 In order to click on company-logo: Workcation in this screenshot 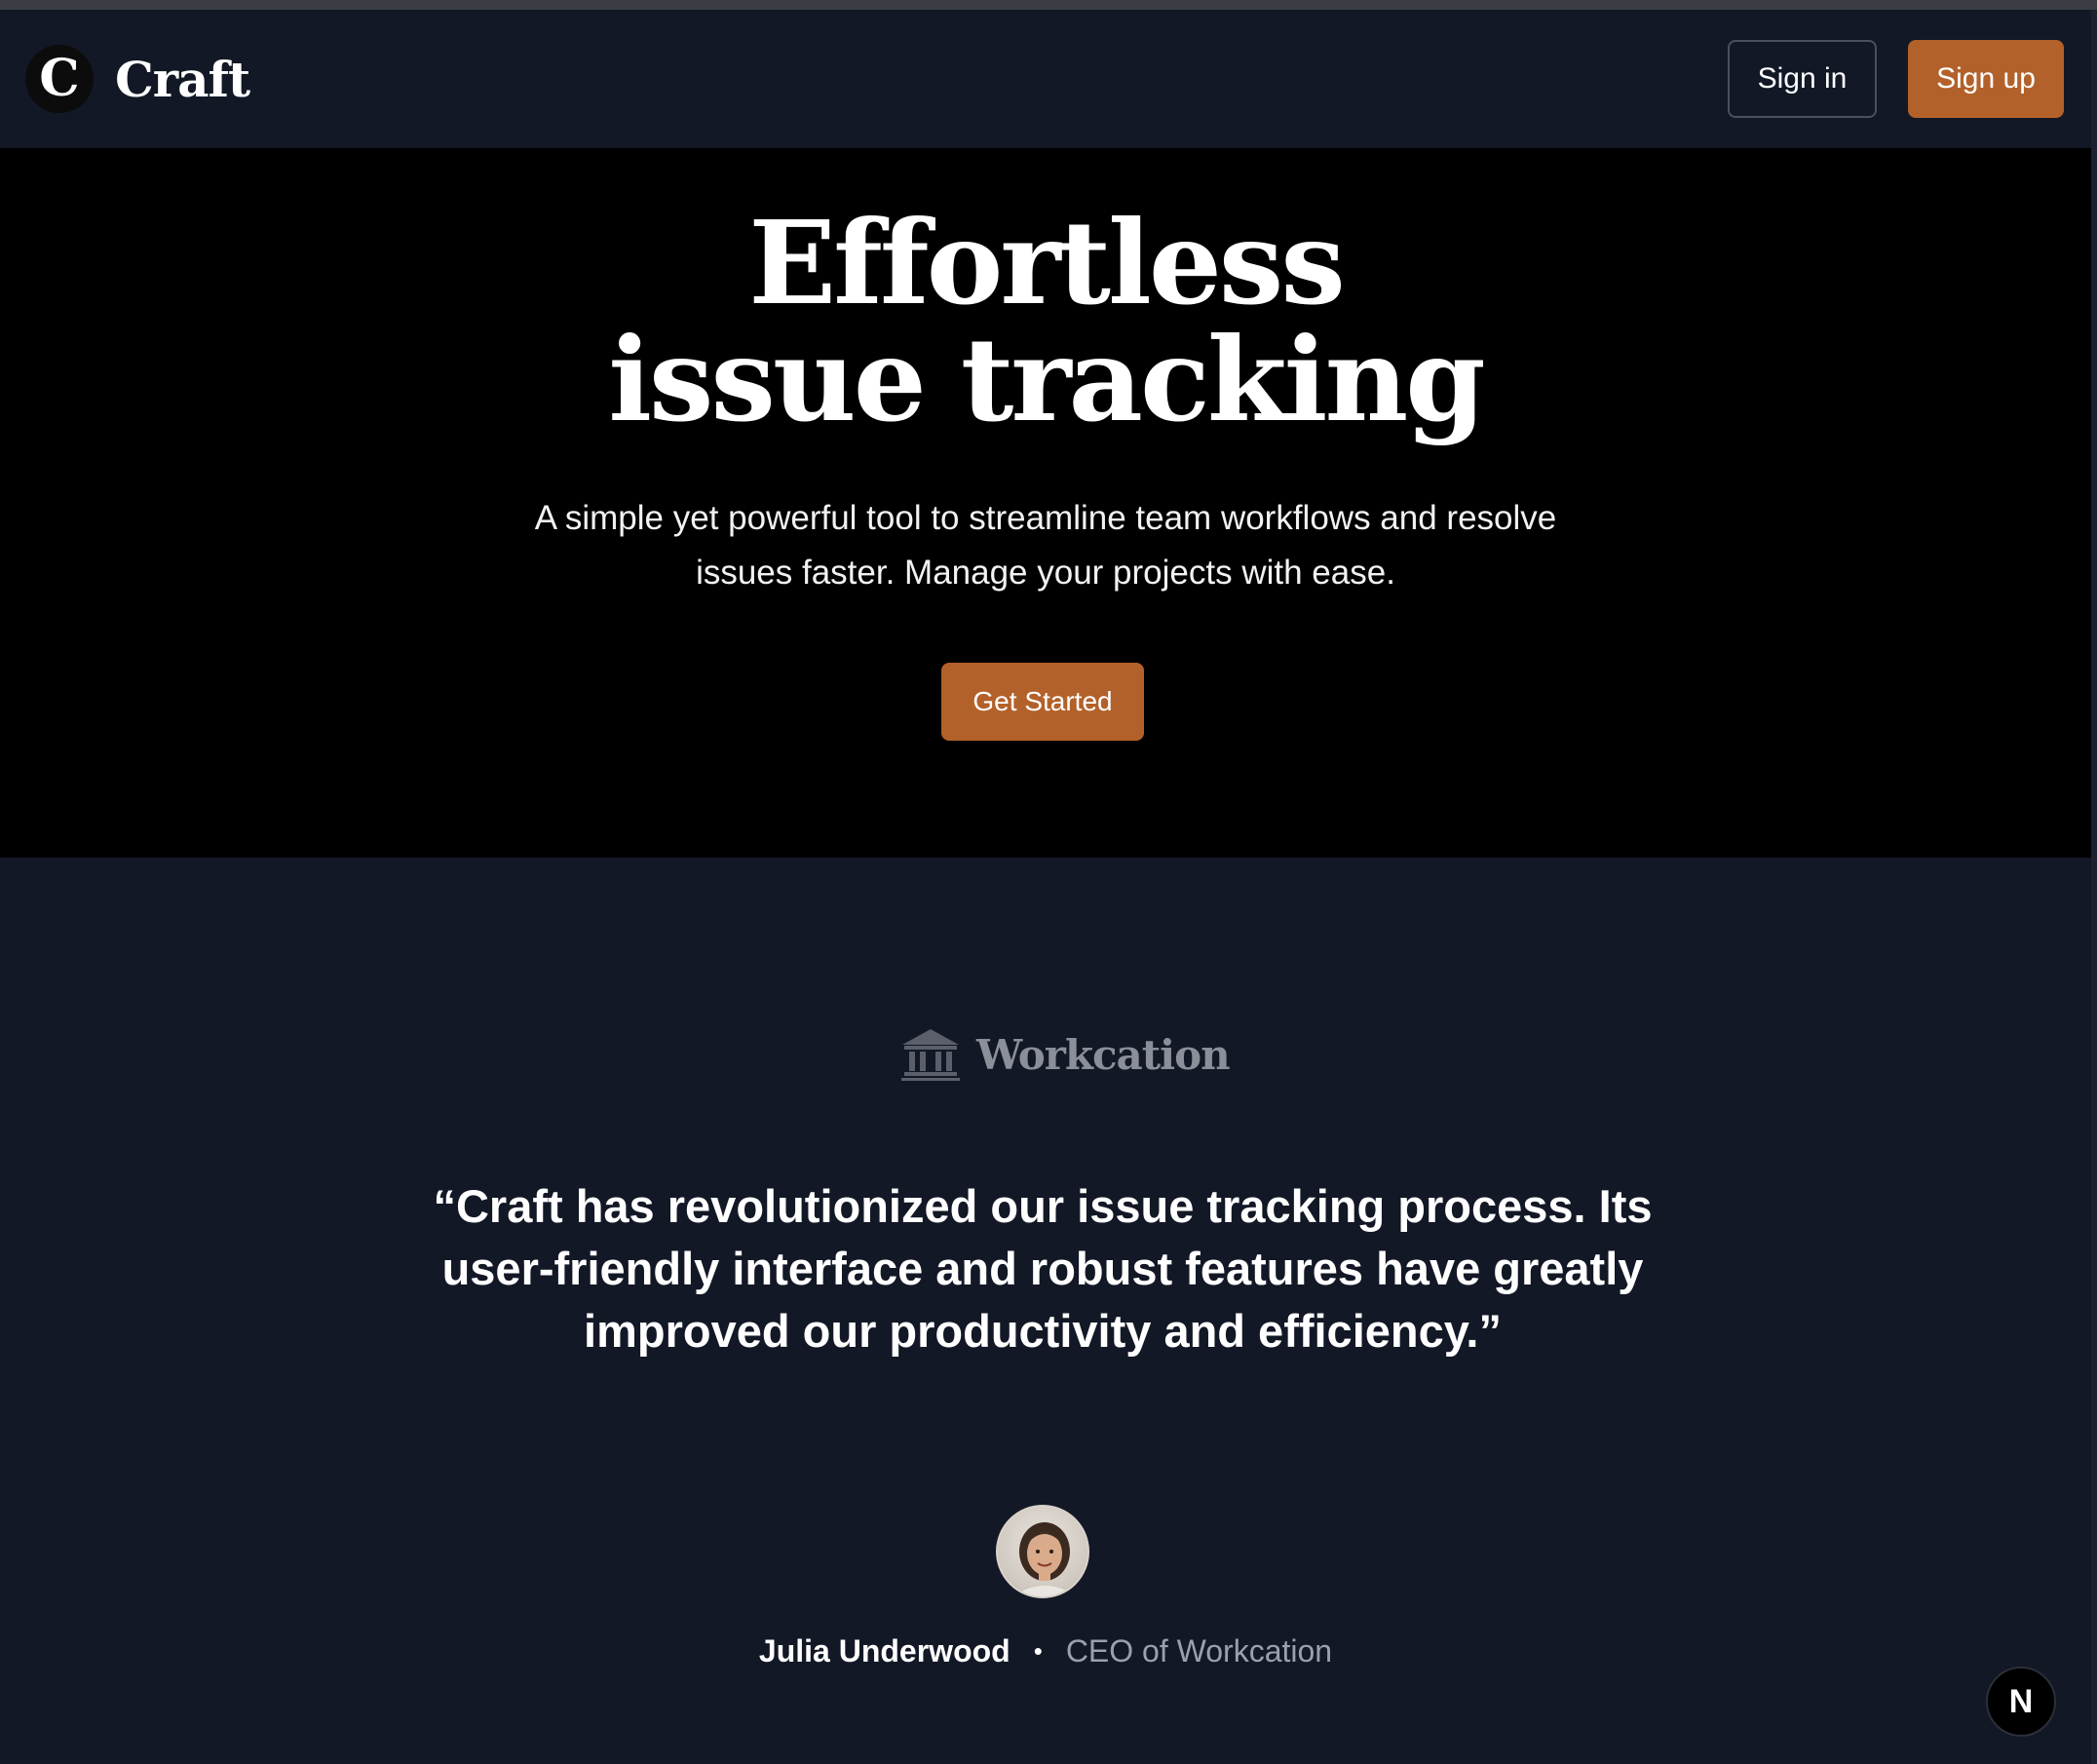, I will do `click(1066, 1054)`.